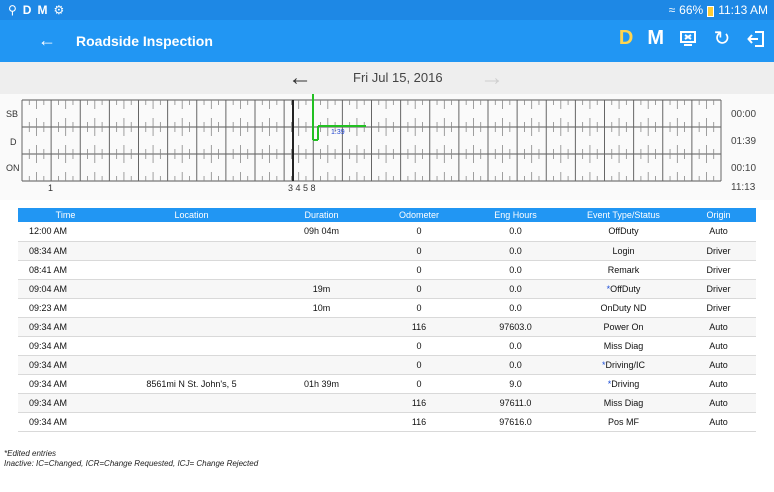 This screenshot has width=774, height=492. Describe the element at coordinates (623, 215) in the screenshot. I see `col-event-type: Event Type/Status` at that location.